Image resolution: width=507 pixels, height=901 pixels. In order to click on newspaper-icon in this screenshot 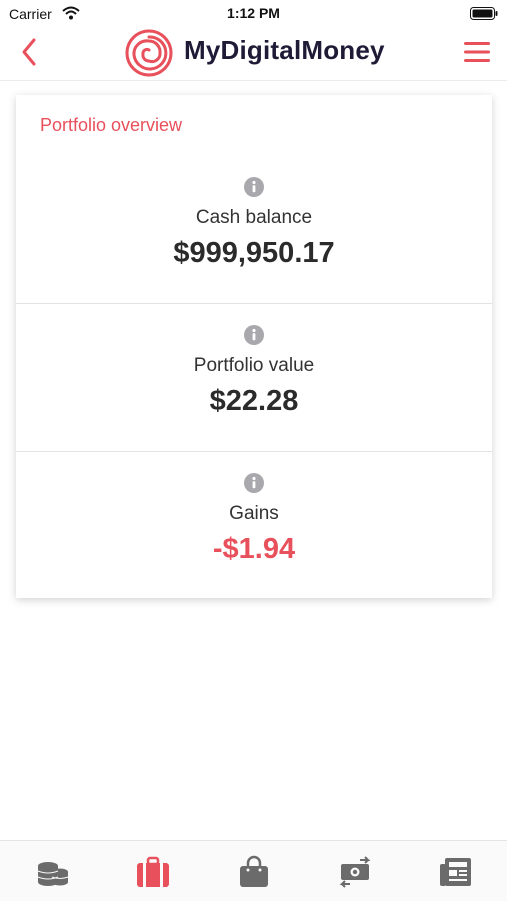, I will do `click(456, 872)`.